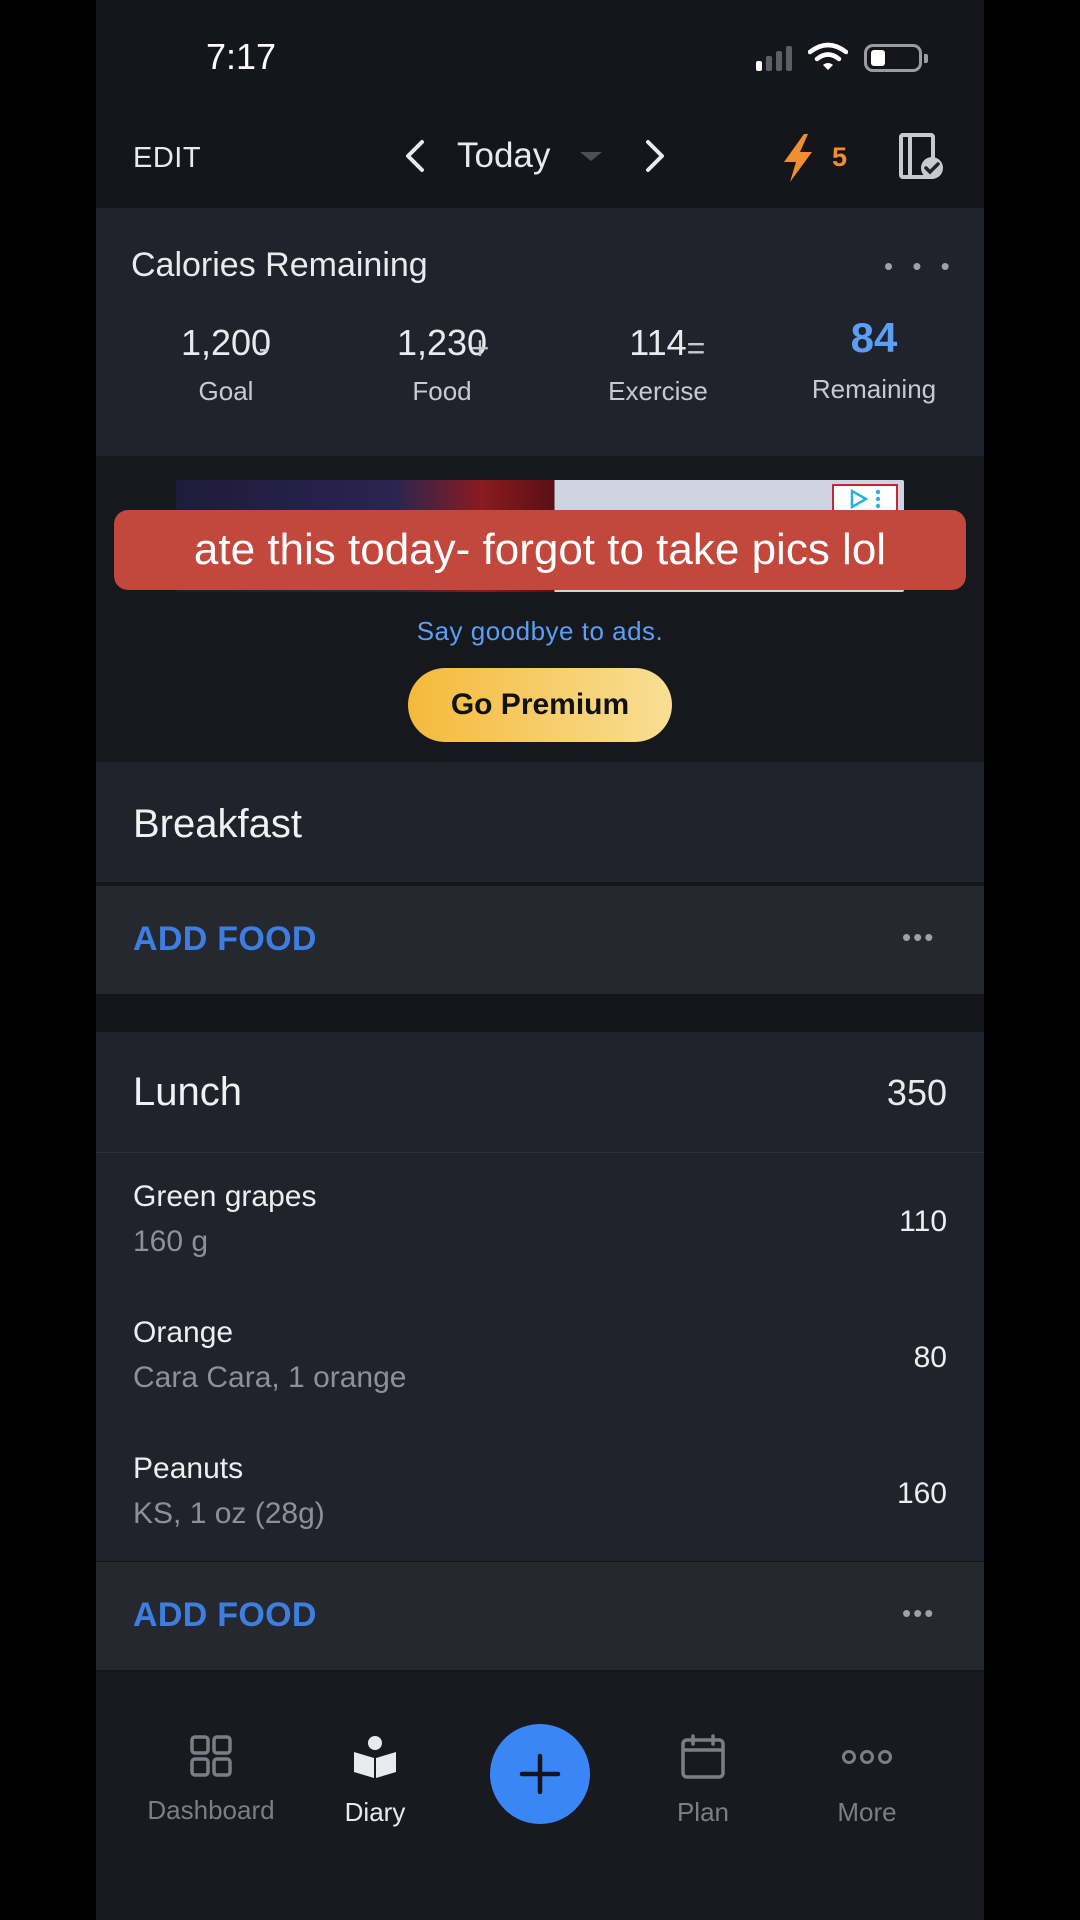  Describe the element at coordinates (442, 364) in the screenshot. I see `food-summary: 1,230 Food` at that location.